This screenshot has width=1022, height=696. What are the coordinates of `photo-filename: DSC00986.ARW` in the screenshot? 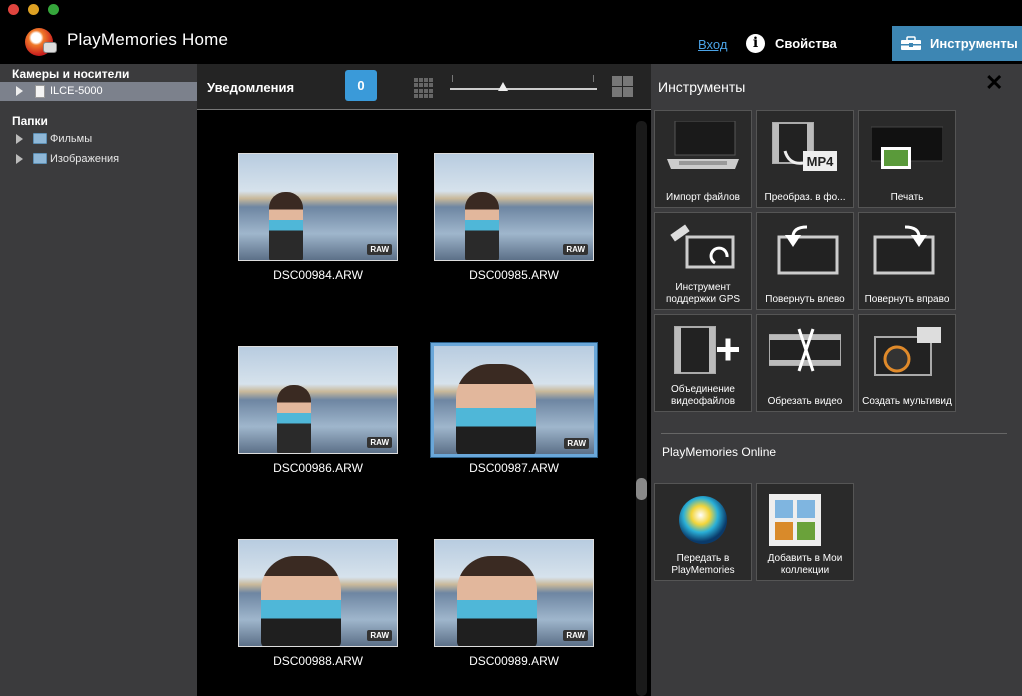 It's located at (318, 468).